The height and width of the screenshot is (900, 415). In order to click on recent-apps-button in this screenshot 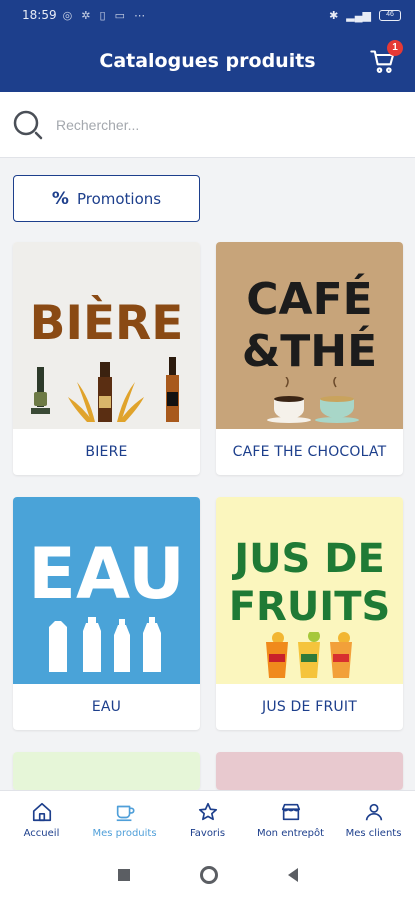, I will do `click(123, 875)`.